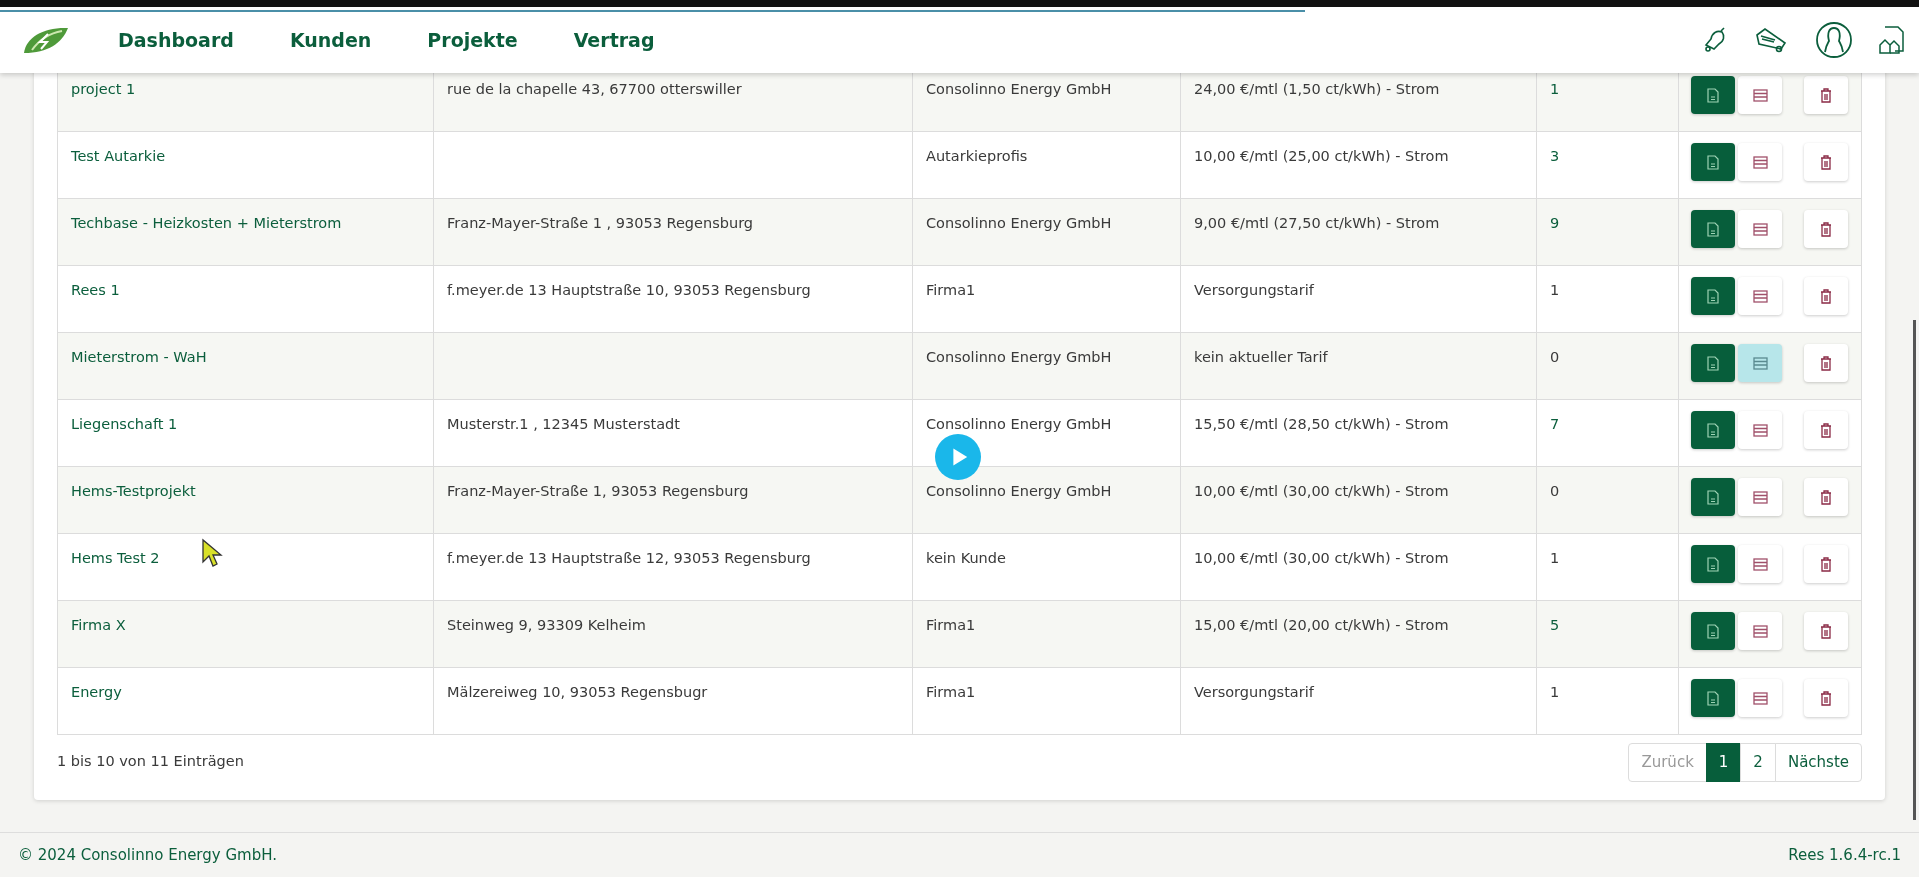 This screenshot has height=877, width=1919. I want to click on count-link: 5, so click(1555, 625).